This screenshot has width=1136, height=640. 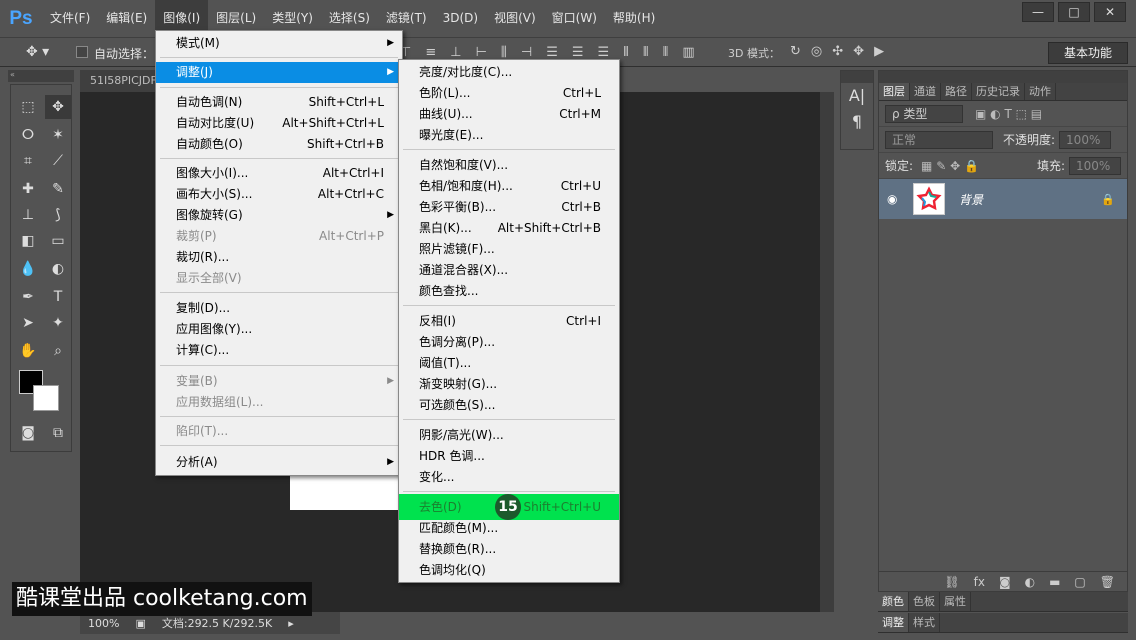 I want to click on pen-tool-icon: ✒, so click(x=28, y=297).